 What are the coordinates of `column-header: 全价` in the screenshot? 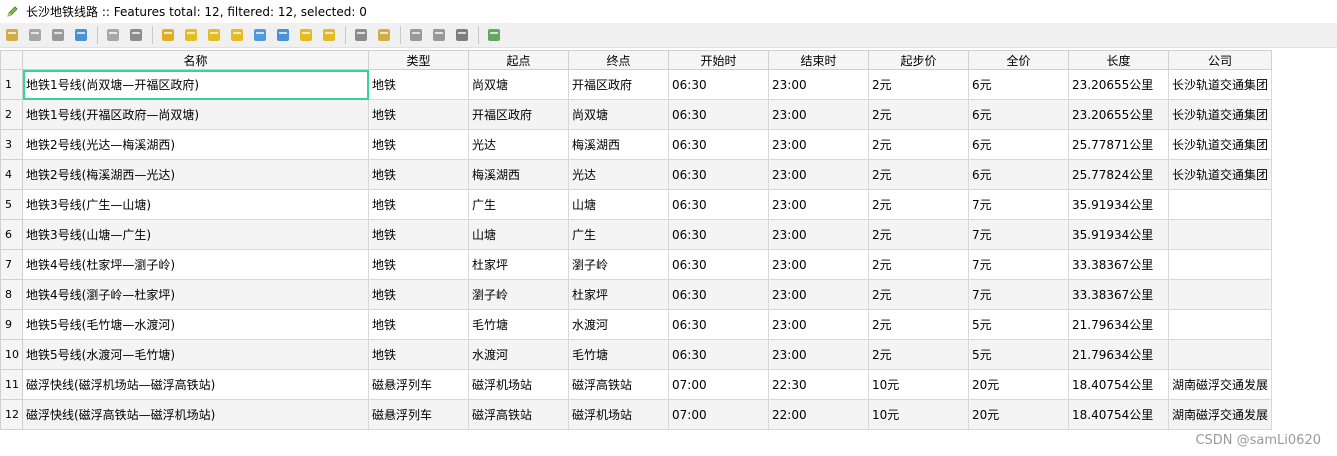 It's located at (1018, 60).